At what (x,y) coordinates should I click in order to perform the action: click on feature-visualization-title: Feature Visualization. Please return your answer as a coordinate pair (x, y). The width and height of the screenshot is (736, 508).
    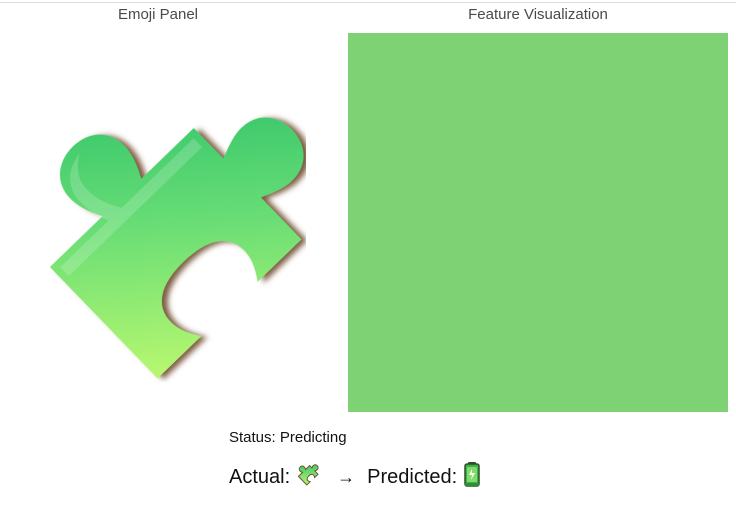
    Looking at the image, I should click on (538, 14).